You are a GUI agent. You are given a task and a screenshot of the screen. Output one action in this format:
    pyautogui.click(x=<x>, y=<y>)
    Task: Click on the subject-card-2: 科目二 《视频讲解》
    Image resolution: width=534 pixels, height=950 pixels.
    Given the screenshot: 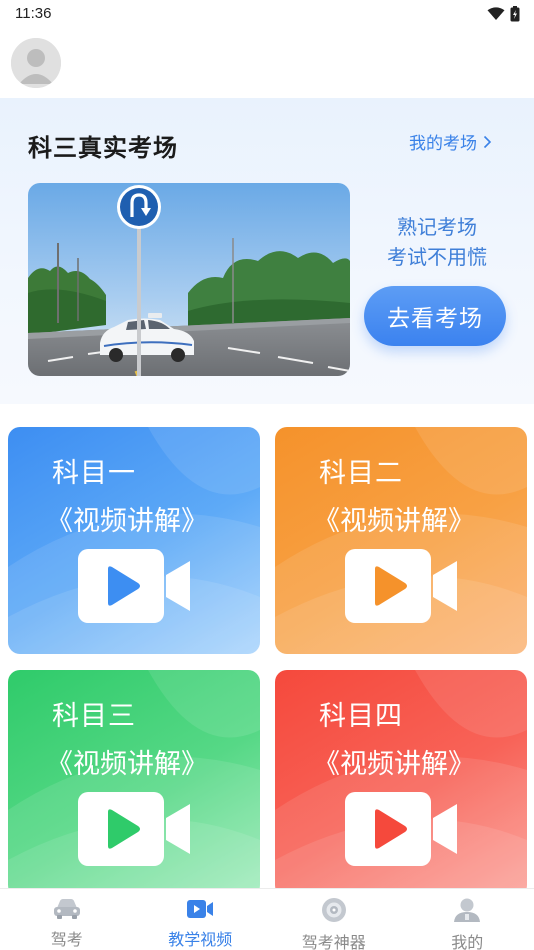 What is the action you would take?
    pyautogui.click(x=401, y=540)
    